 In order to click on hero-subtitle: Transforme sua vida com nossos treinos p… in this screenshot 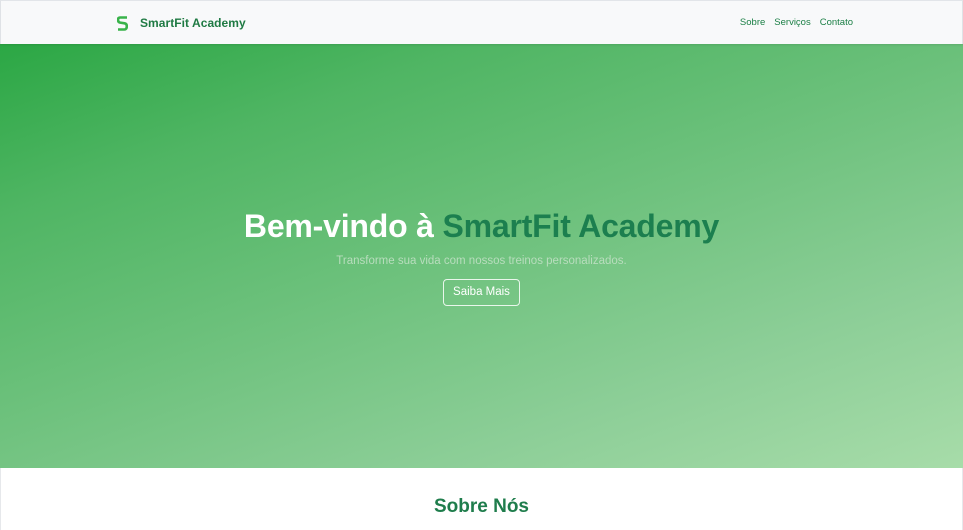, I will do `click(481, 261)`.